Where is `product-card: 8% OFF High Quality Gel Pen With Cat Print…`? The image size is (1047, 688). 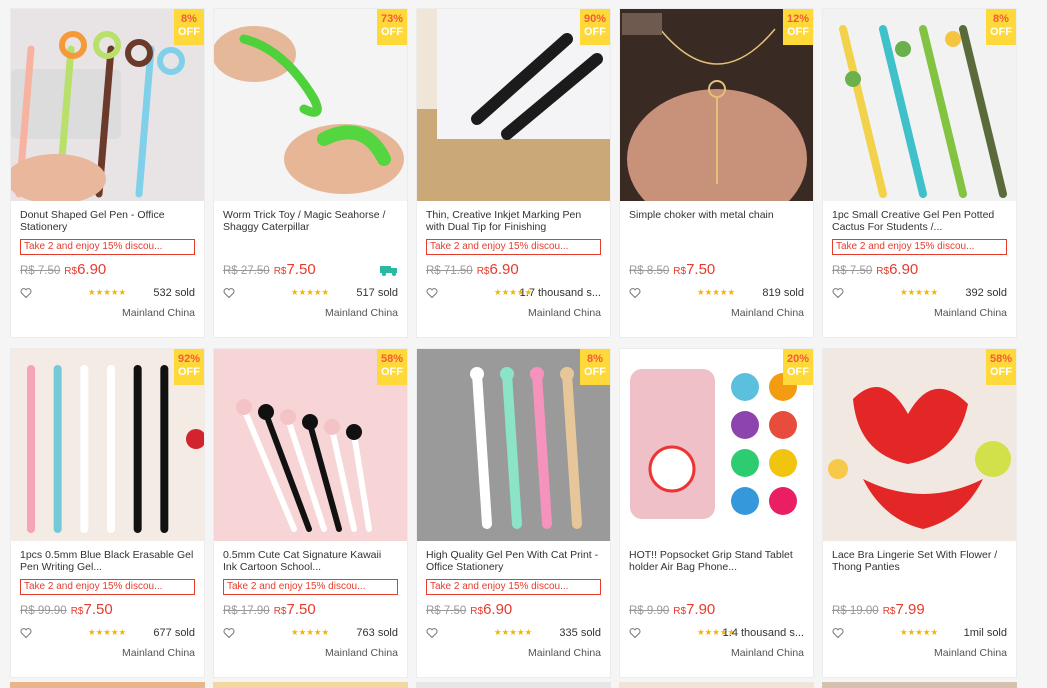 product-card: 8% OFF High Quality Gel Pen With Cat Print… is located at coordinates (513, 513).